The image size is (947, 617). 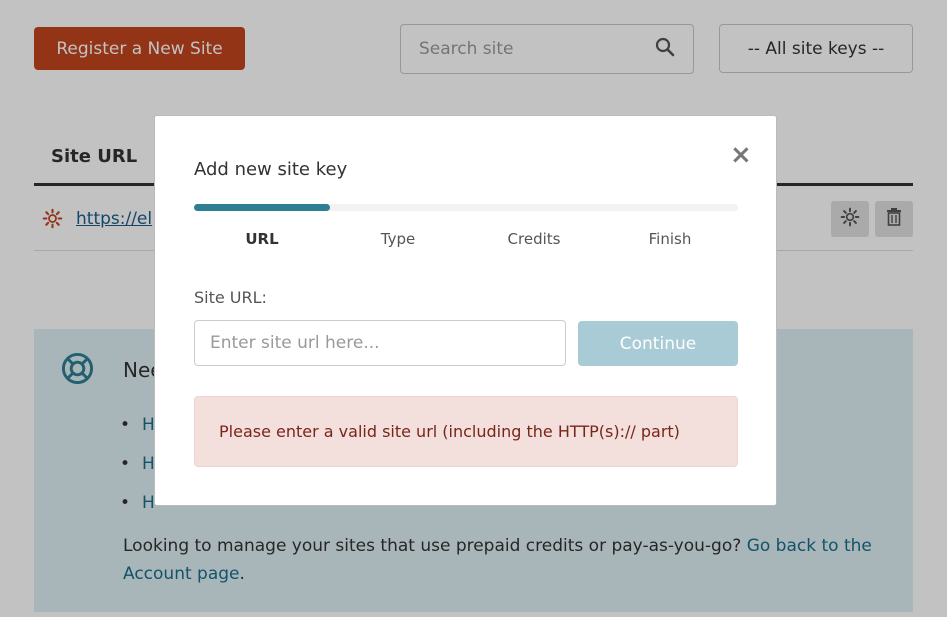 I want to click on wizard-steps: URL Type Credits Finish, so click(x=466, y=239).